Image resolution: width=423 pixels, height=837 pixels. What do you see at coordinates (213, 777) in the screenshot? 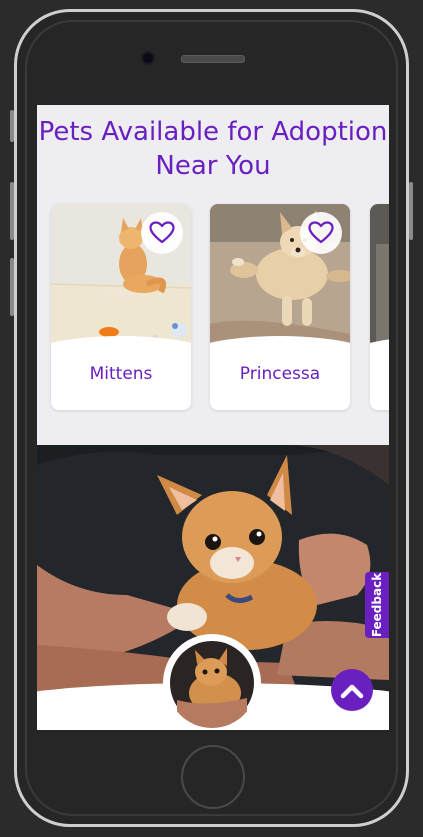
I see `home-button` at bounding box center [213, 777].